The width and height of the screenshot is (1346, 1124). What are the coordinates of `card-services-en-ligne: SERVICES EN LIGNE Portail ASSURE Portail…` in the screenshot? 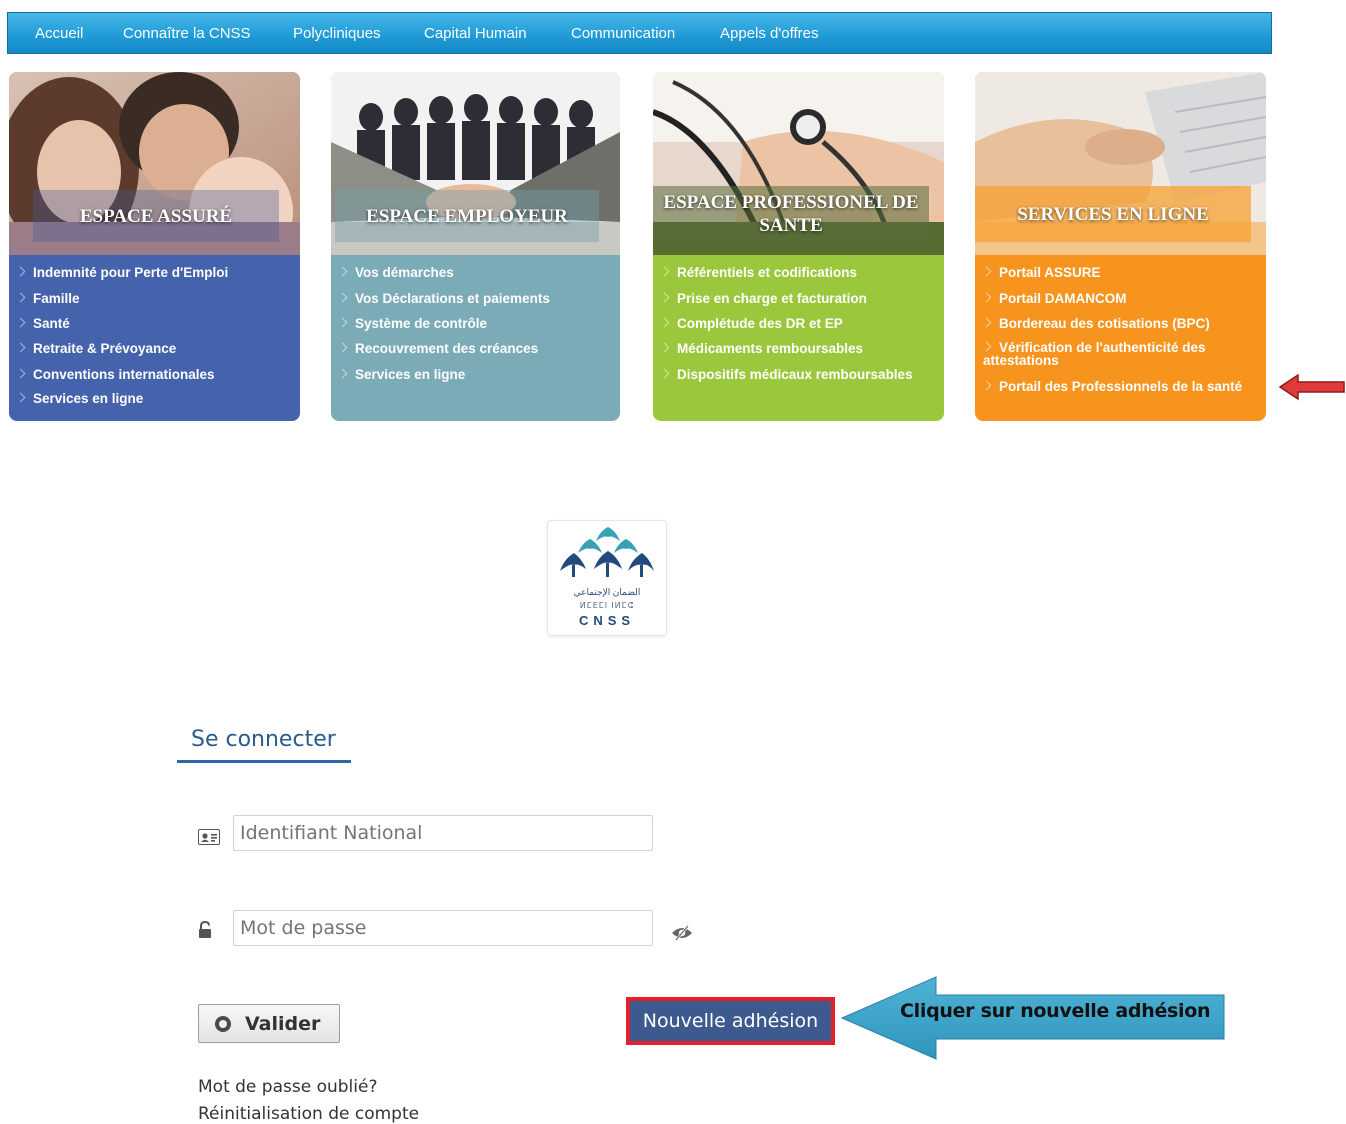 It's located at (1120, 246).